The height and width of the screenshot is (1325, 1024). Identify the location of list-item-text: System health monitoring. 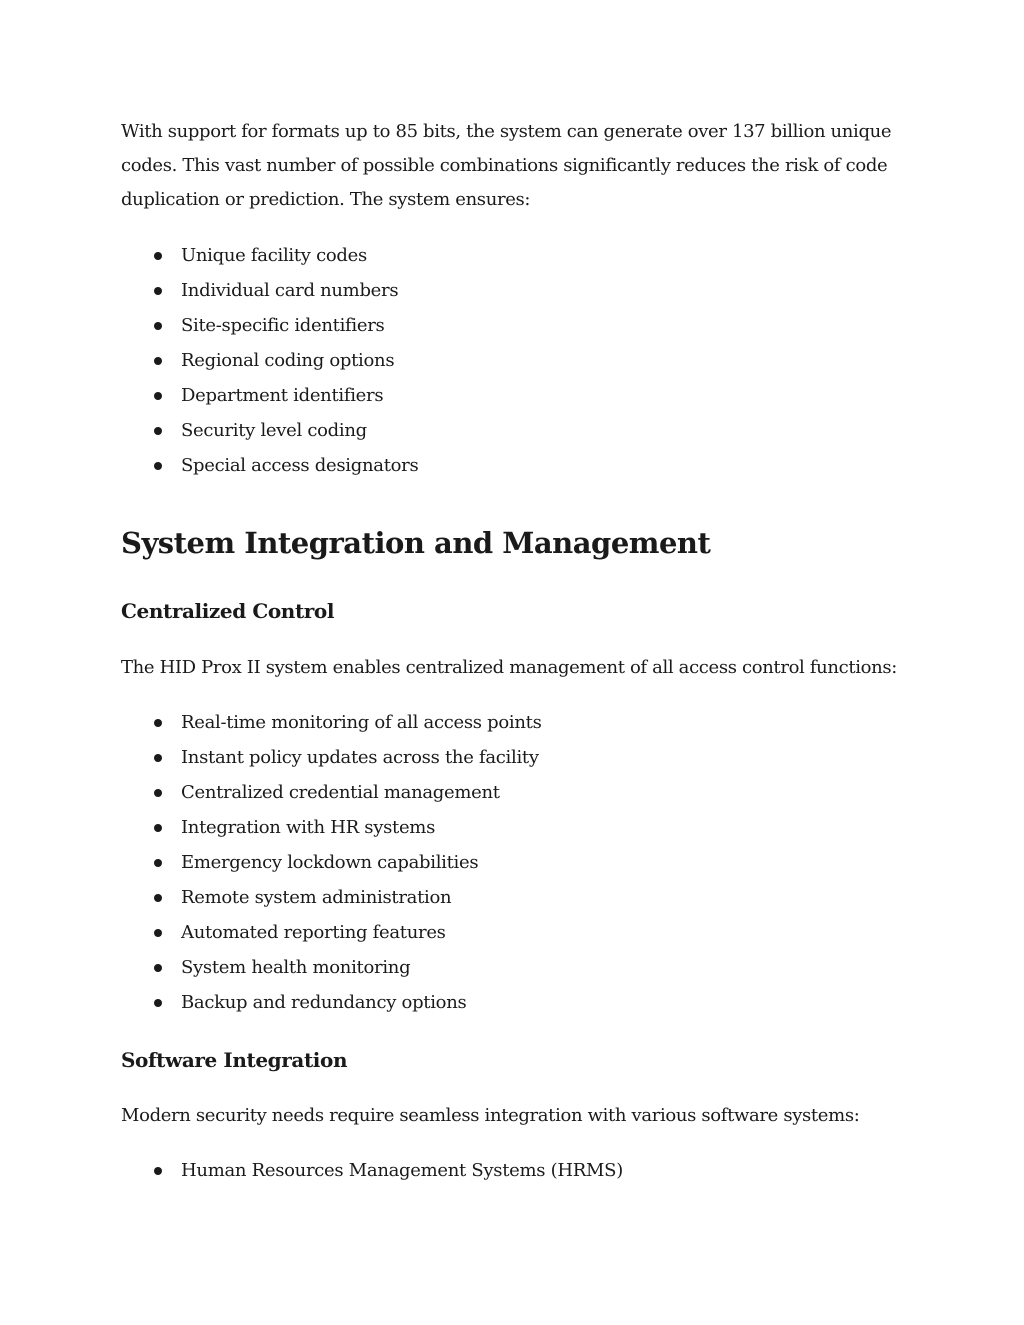
(296, 967).